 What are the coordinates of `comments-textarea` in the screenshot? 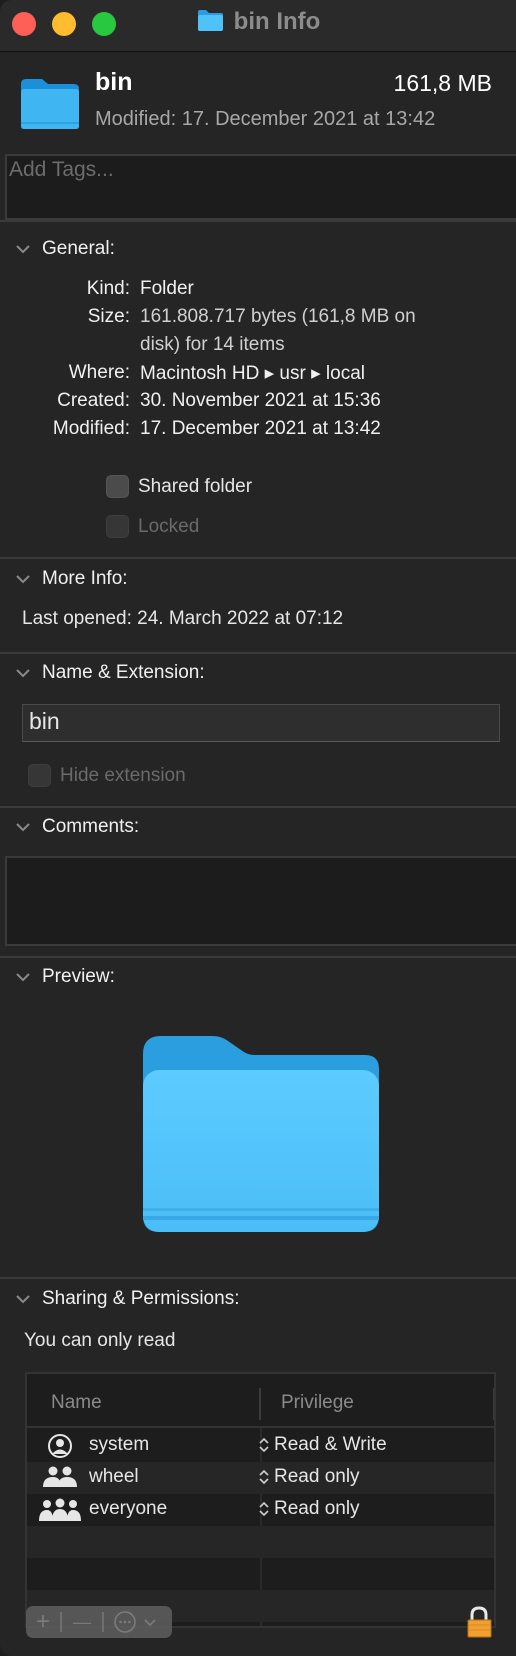 It's located at (261, 901).